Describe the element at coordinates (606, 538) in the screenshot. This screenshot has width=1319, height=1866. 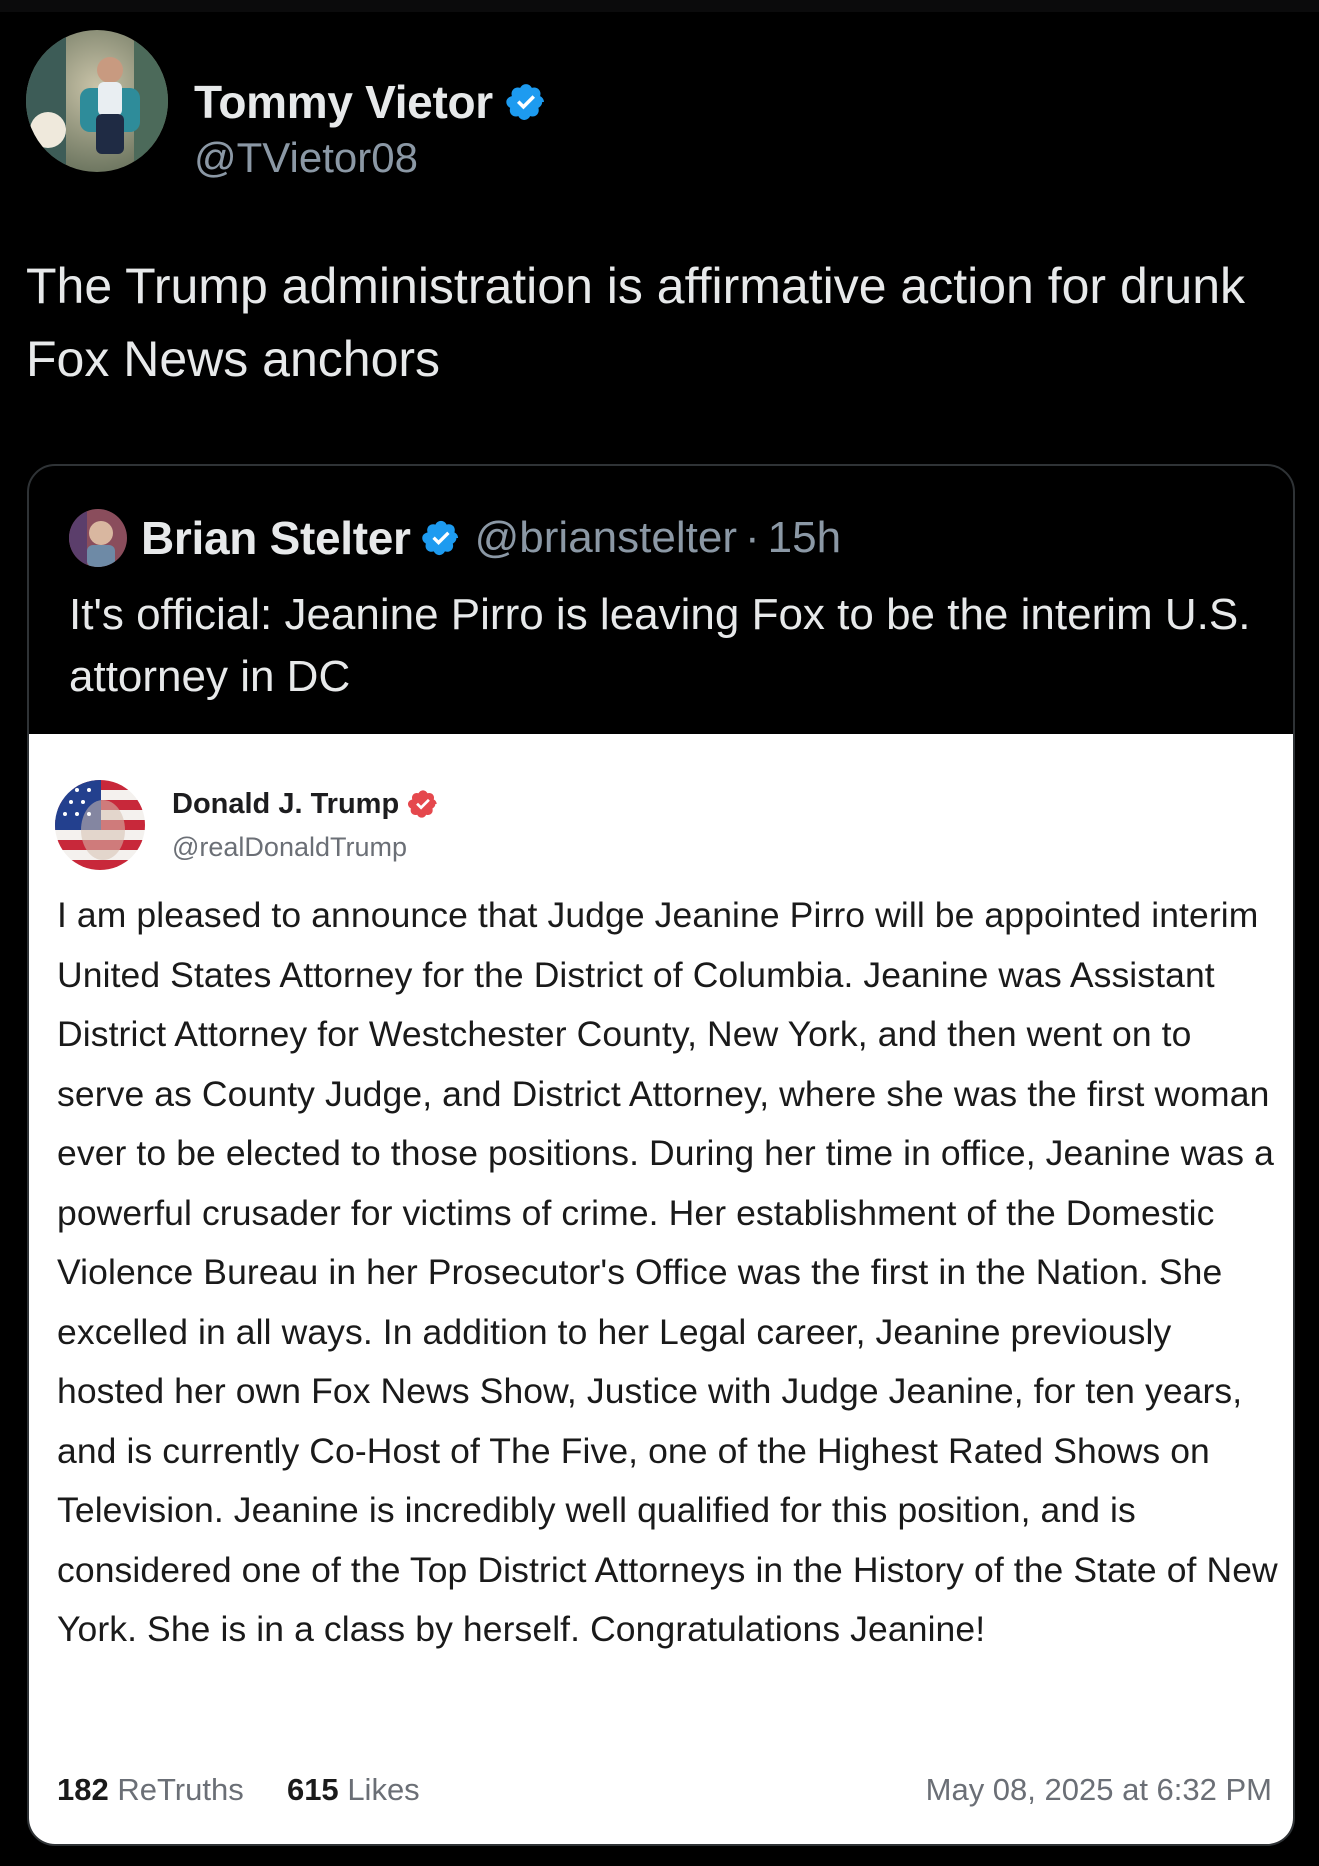
I see `quoted-author-handle: @brianstelter` at that location.